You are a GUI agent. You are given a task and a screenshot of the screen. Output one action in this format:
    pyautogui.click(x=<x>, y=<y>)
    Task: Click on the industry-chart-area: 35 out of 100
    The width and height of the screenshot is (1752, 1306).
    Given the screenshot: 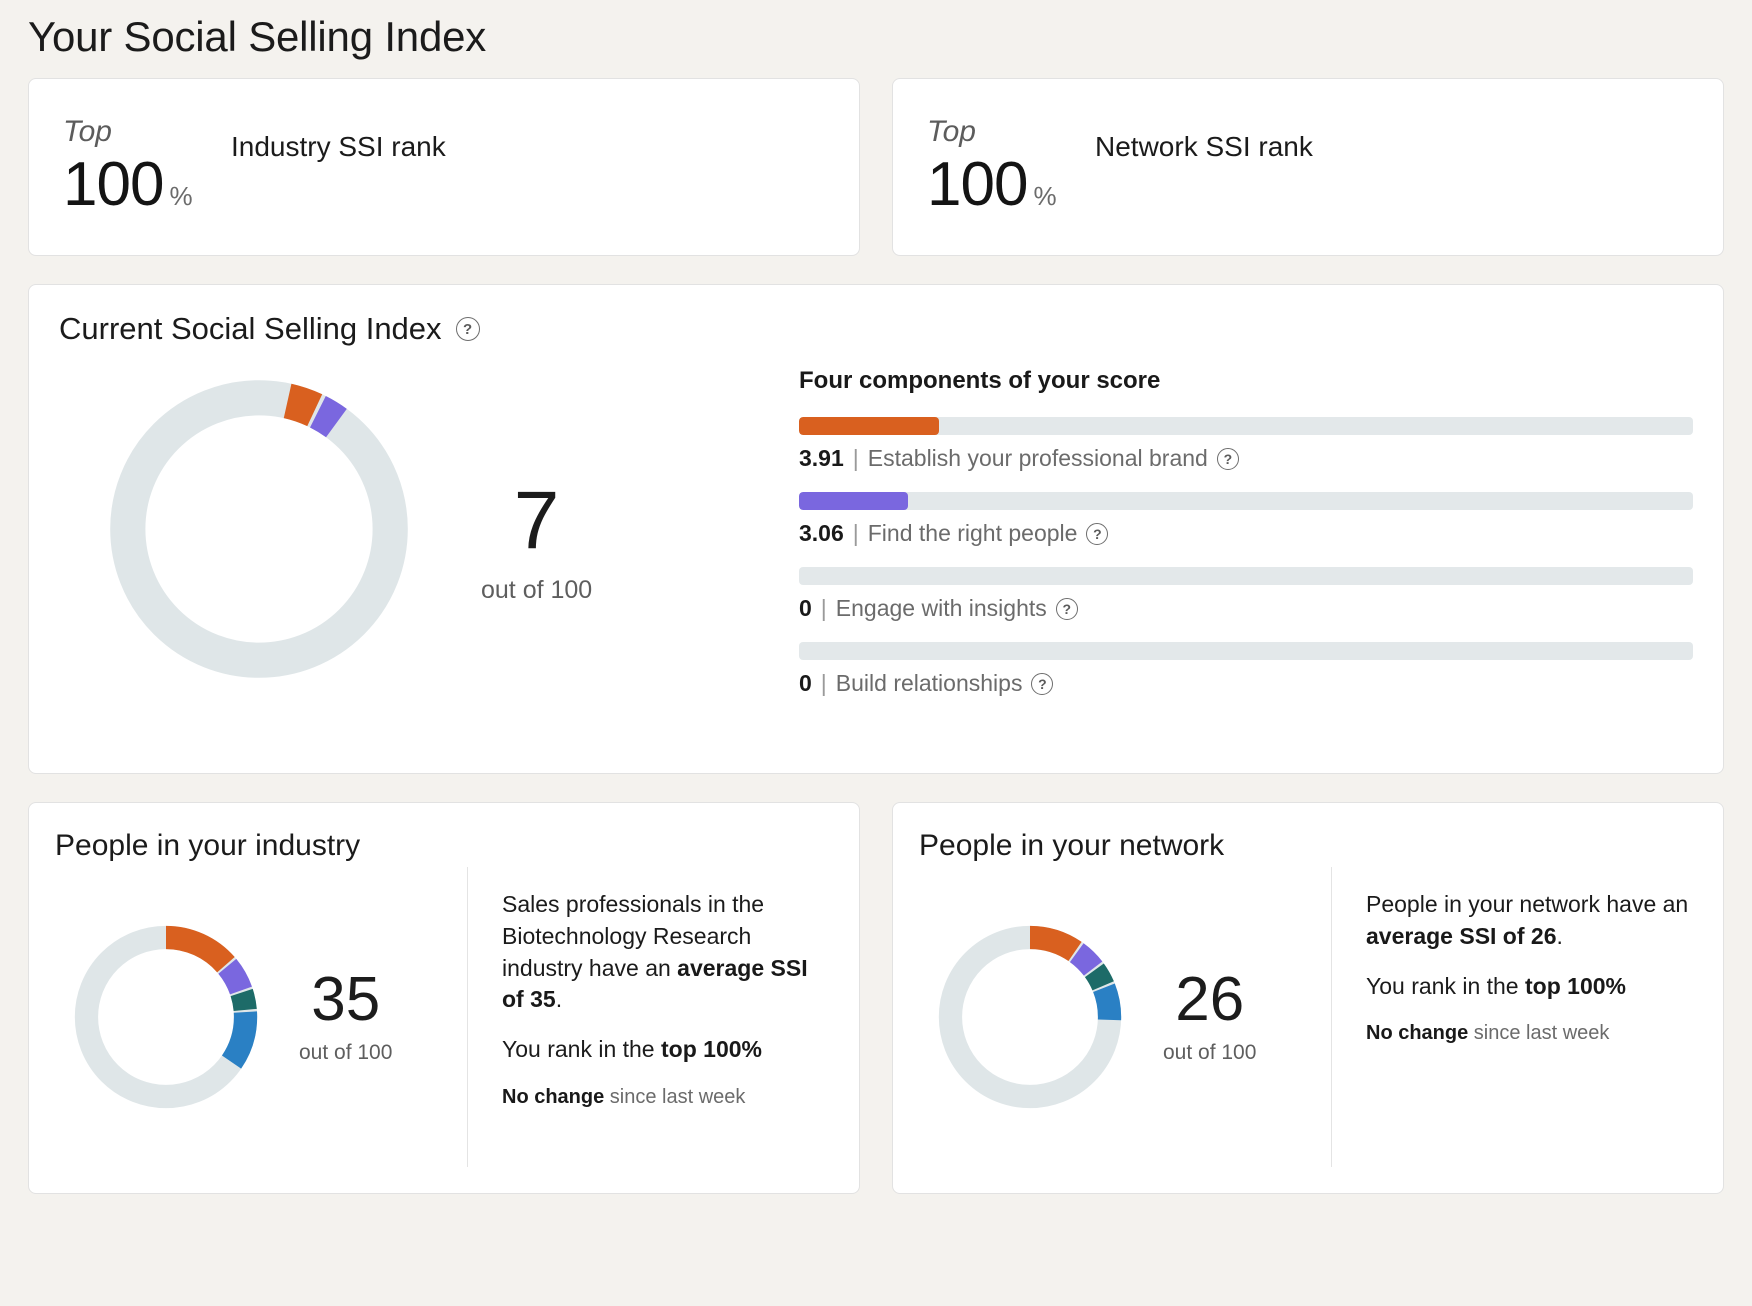 What is the action you would take?
    pyautogui.click(x=261, y=1017)
    